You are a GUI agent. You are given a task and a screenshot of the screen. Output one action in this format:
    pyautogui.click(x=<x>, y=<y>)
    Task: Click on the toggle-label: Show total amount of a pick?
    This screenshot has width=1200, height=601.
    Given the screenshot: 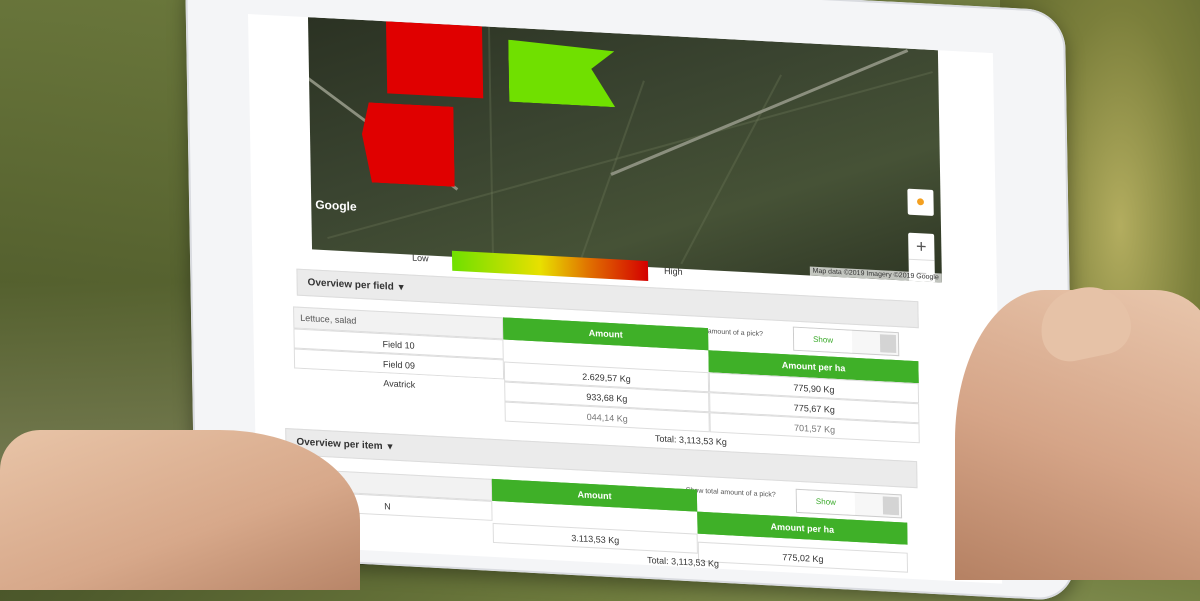 What is the action you would take?
    pyautogui.click(x=730, y=493)
    